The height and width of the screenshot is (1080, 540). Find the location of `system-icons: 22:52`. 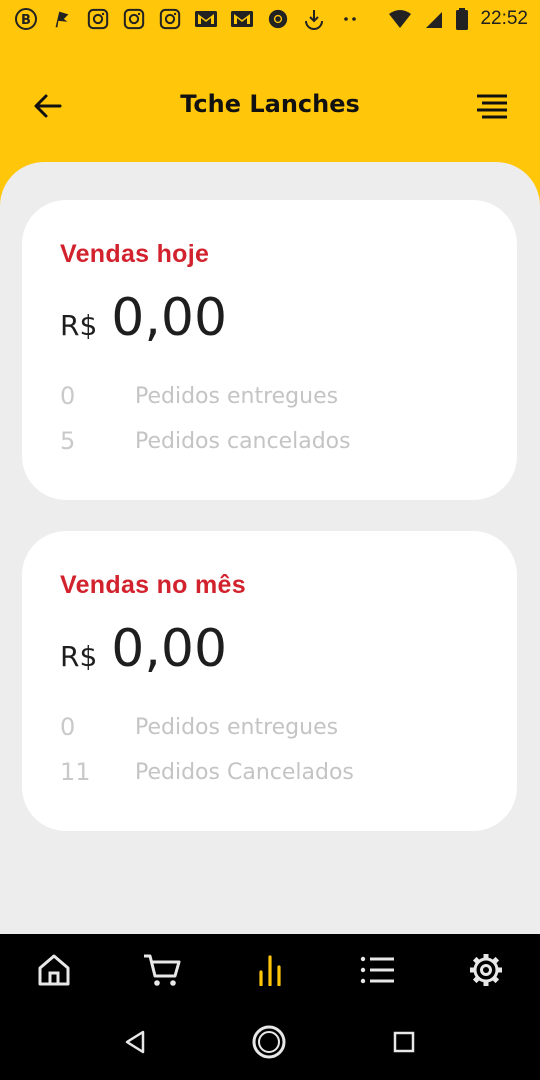

system-icons: 22:52 is located at coordinates (457, 19).